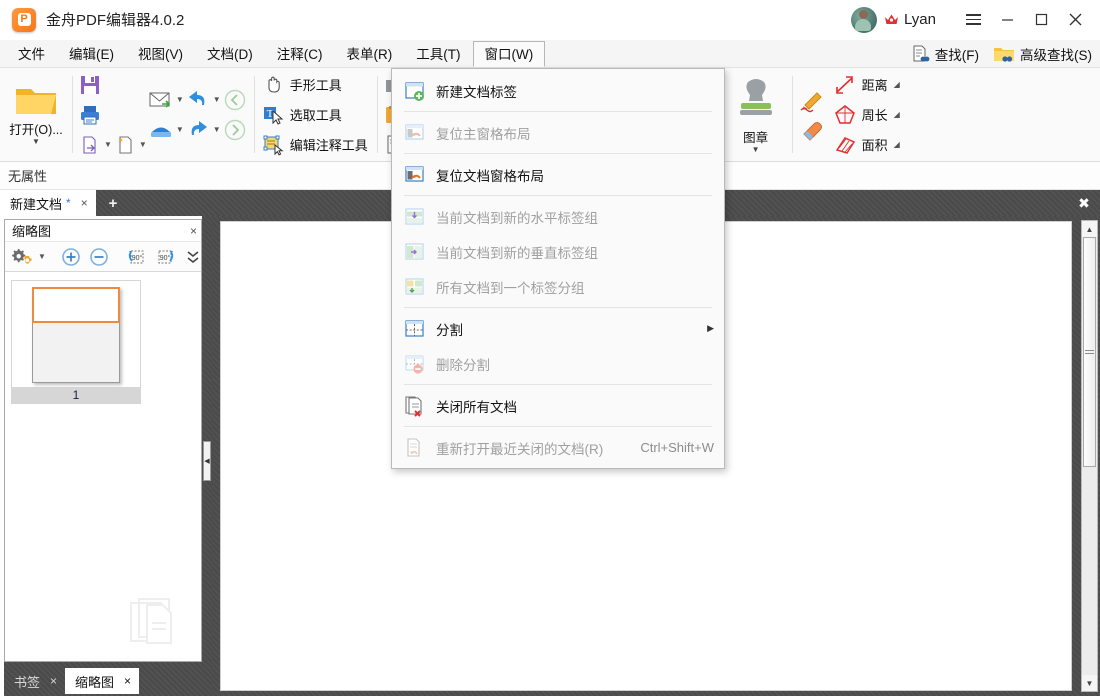 This screenshot has width=1100, height=700. I want to click on next-view-button, so click(235, 130).